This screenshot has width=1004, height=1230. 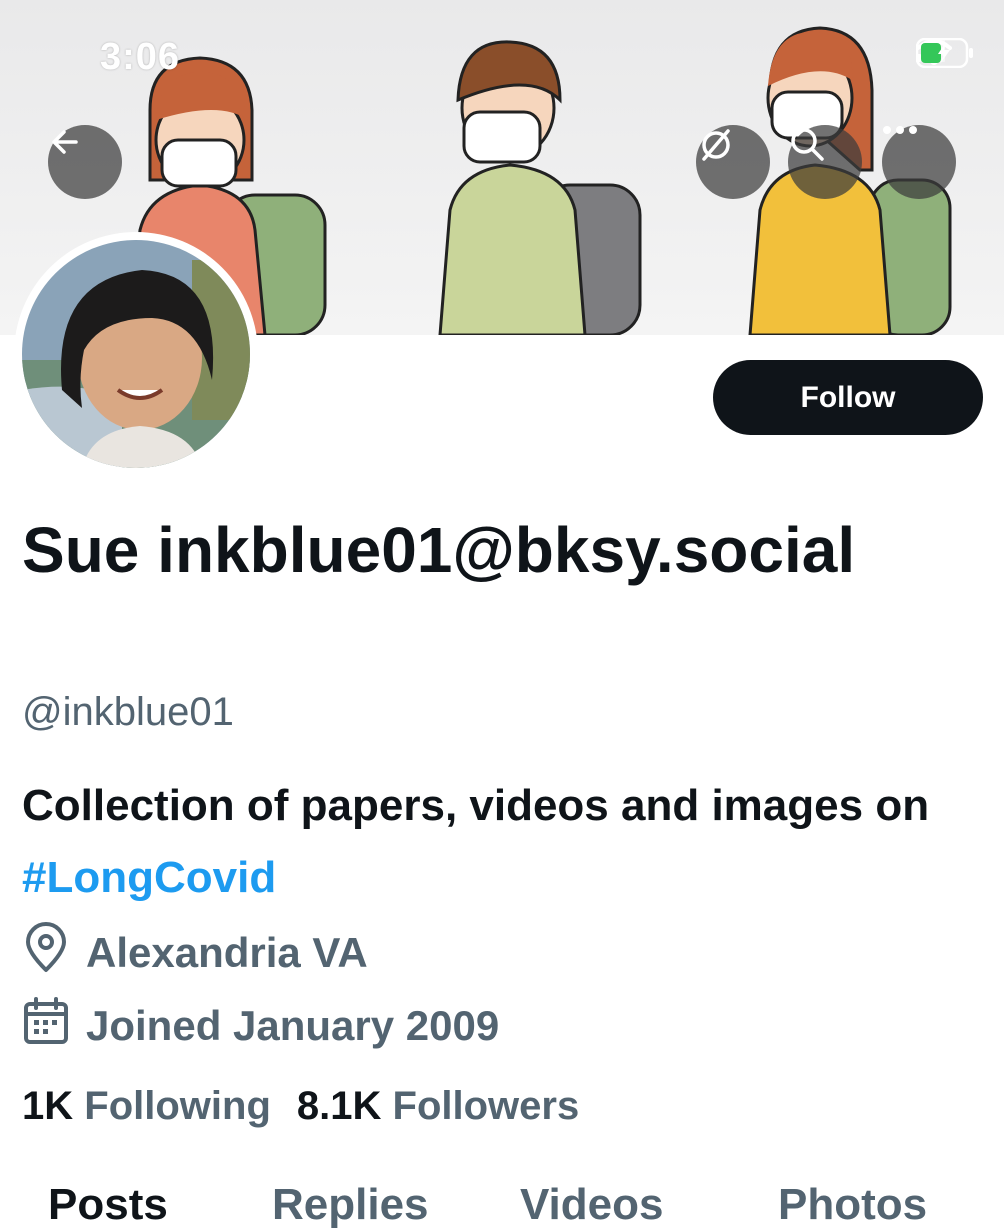 What do you see at coordinates (591, 1205) in the screenshot?
I see `tab-videos: Videos` at bounding box center [591, 1205].